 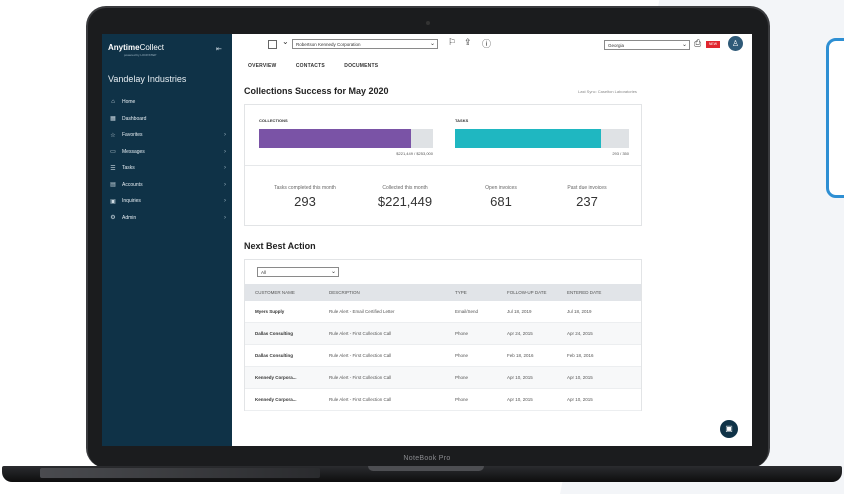 What do you see at coordinates (129, 217) in the screenshot?
I see `sidebar-item-label: Admin` at bounding box center [129, 217].